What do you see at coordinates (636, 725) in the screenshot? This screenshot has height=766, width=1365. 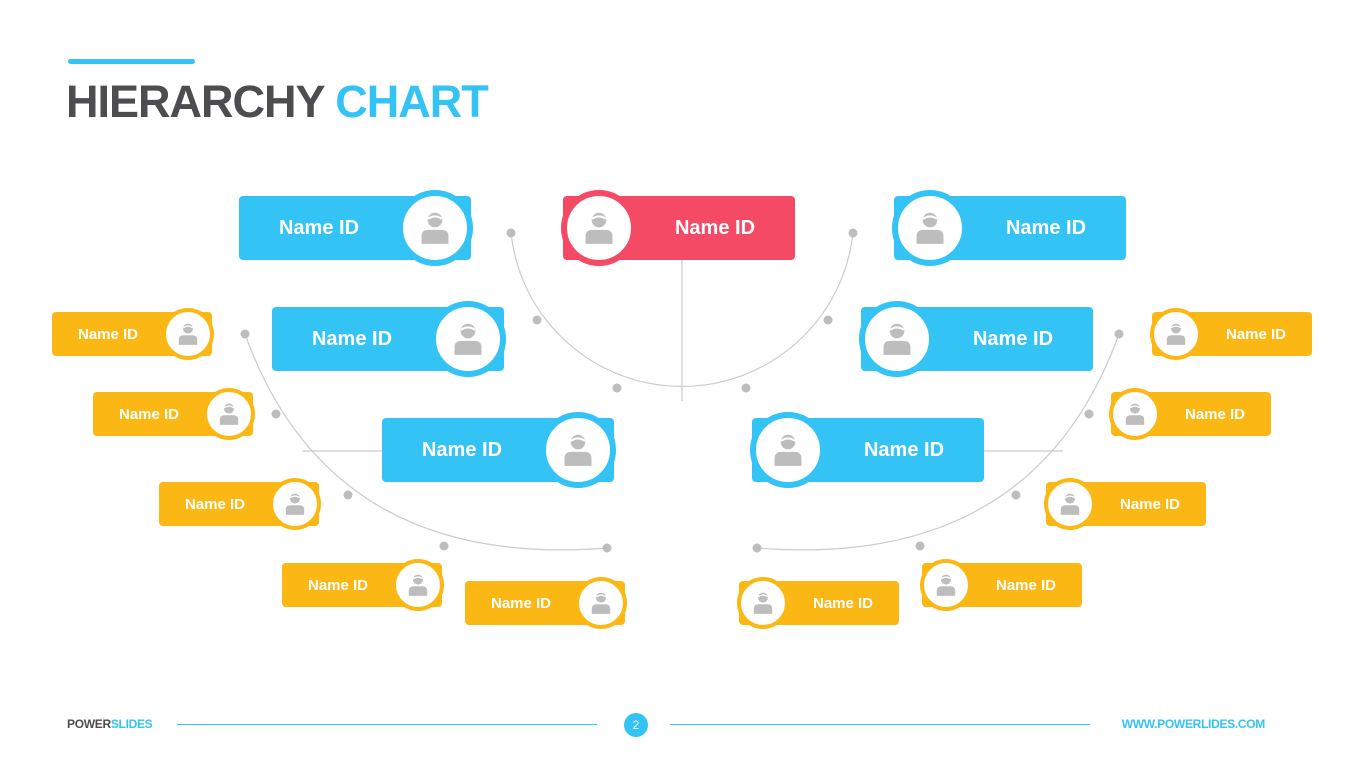 I see `page-number: 2` at bounding box center [636, 725].